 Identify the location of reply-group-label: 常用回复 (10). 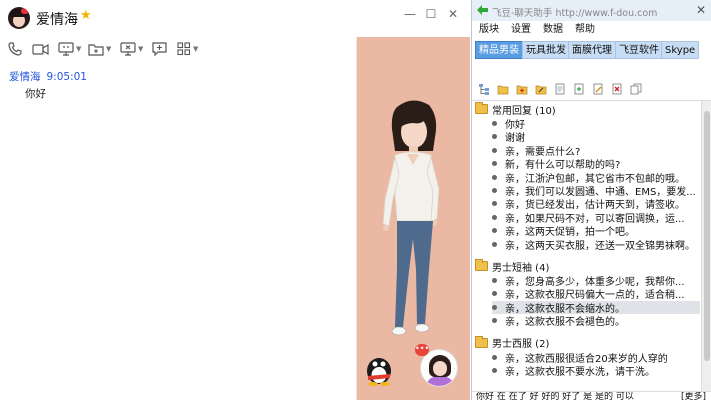
(524, 111).